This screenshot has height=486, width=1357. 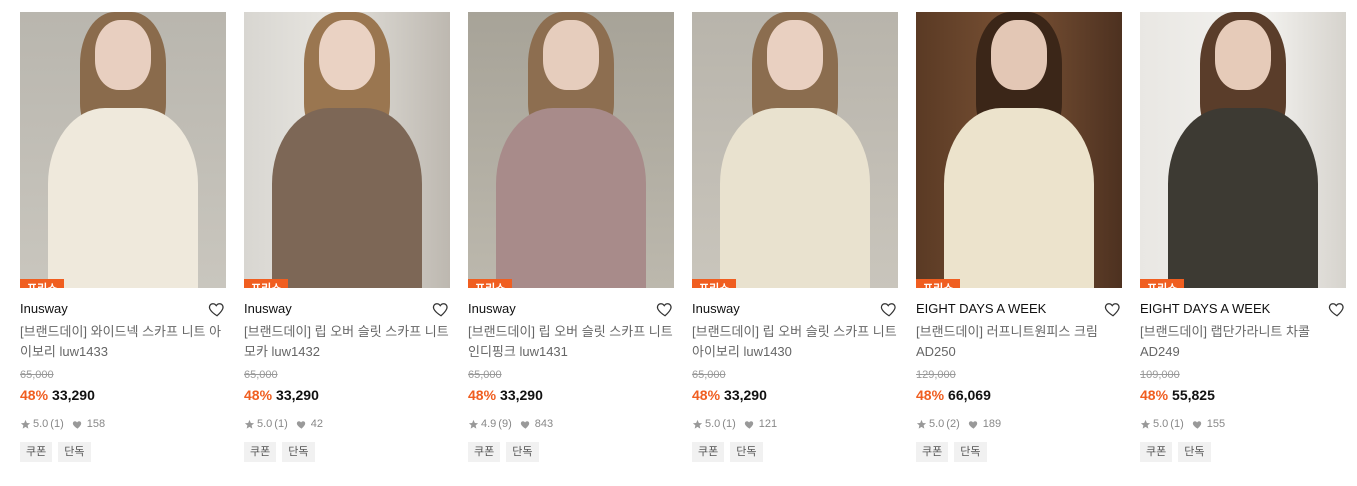 What do you see at coordinates (123, 342) in the screenshot?
I see `product-name: [브랜드데이] 와이드넥 스카프 니트 아이보리 luw1433` at bounding box center [123, 342].